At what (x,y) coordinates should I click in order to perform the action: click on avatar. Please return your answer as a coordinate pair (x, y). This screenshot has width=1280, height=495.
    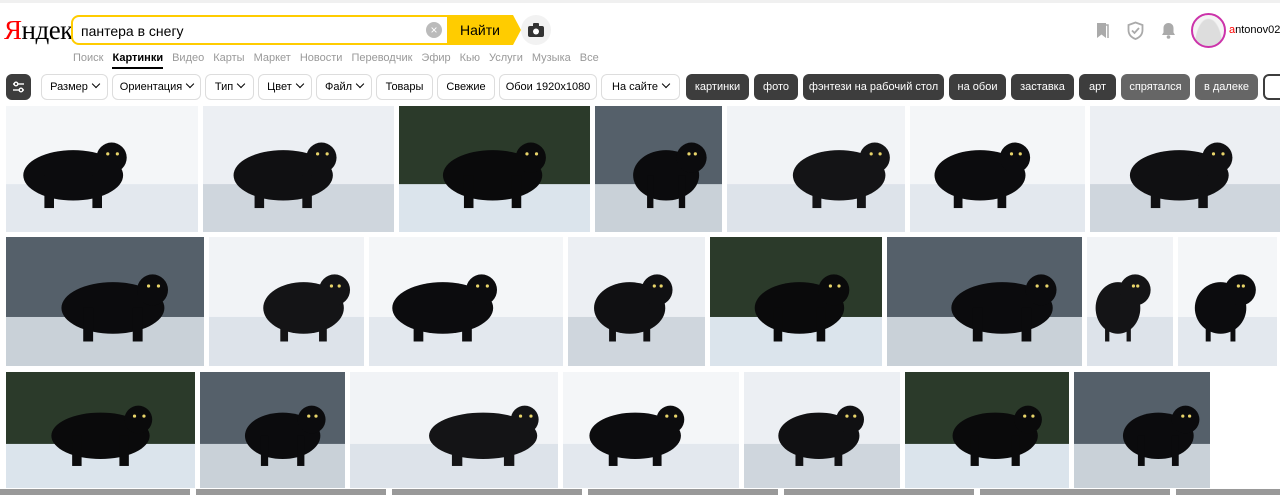
    Looking at the image, I should click on (1208, 30).